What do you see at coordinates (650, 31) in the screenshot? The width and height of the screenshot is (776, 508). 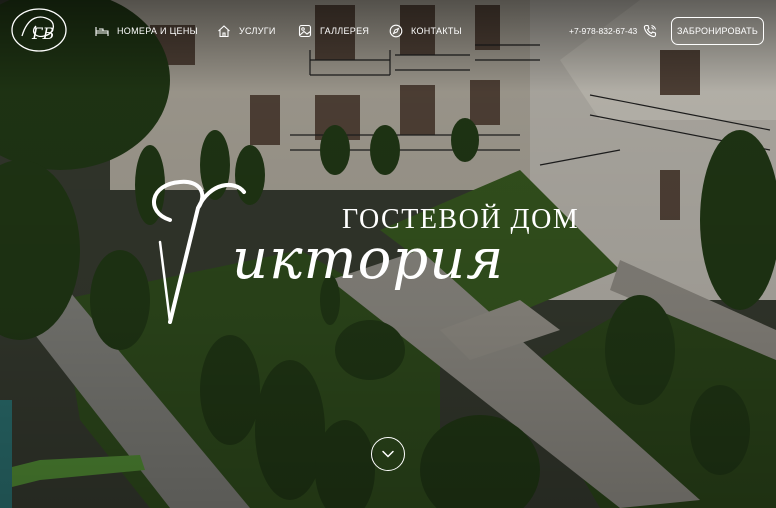 I see `phone-icon` at bounding box center [650, 31].